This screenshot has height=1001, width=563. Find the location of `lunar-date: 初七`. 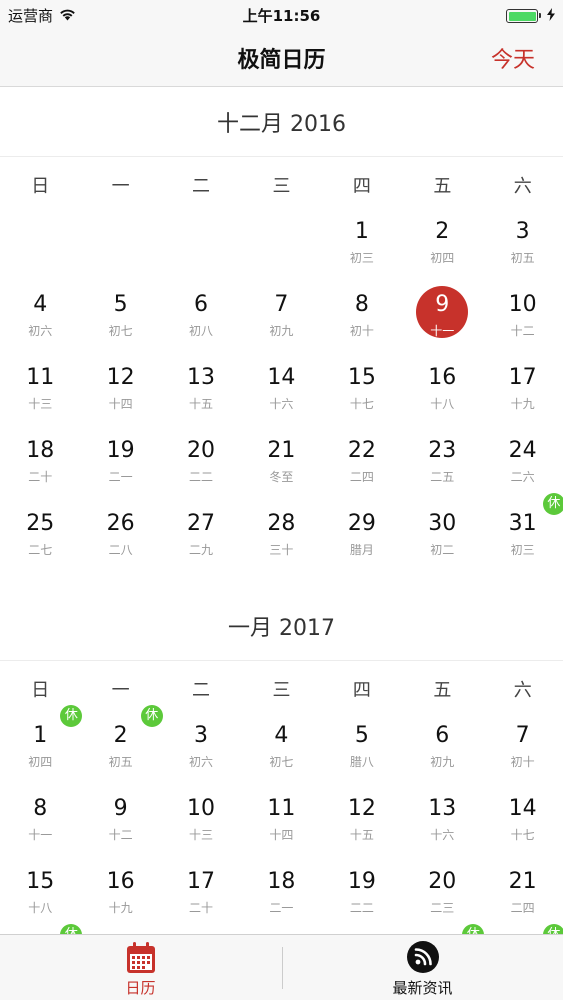

lunar-date: 初七 is located at coordinates (120, 331).